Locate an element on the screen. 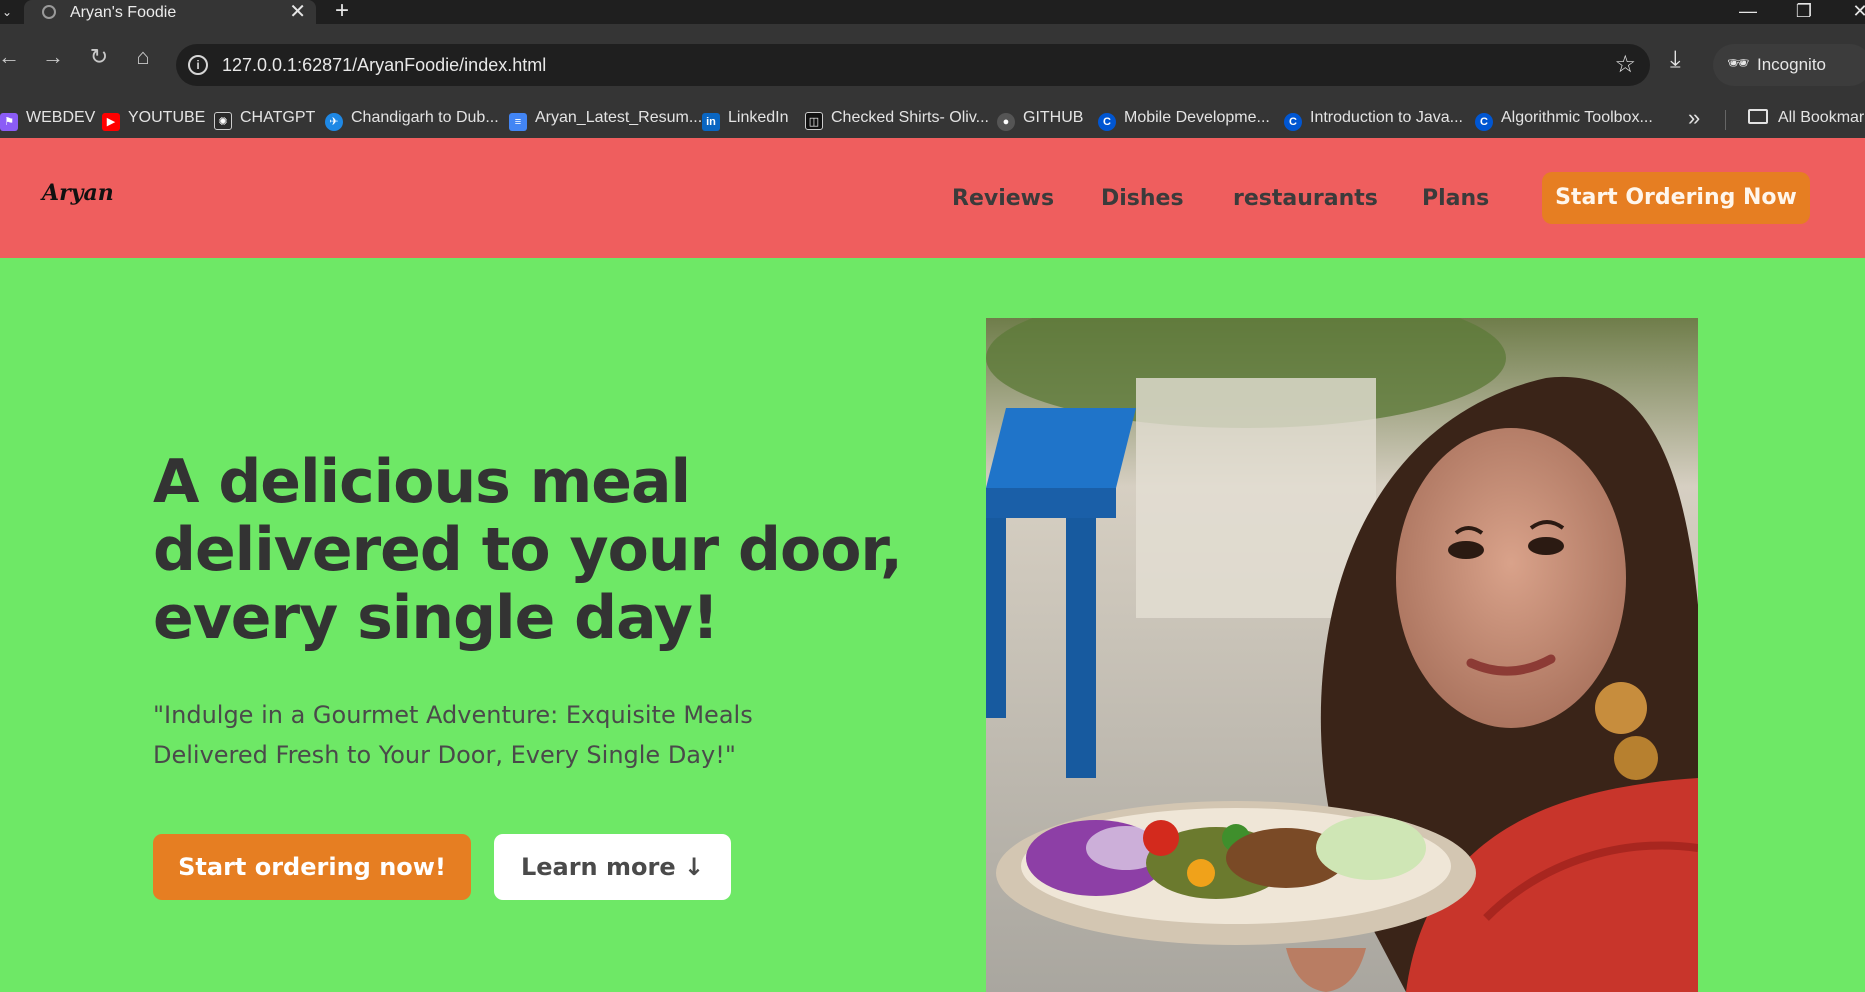 The width and height of the screenshot is (1865, 992). tab-title: Aryan's Foodie is located at coordinates (123, 12).